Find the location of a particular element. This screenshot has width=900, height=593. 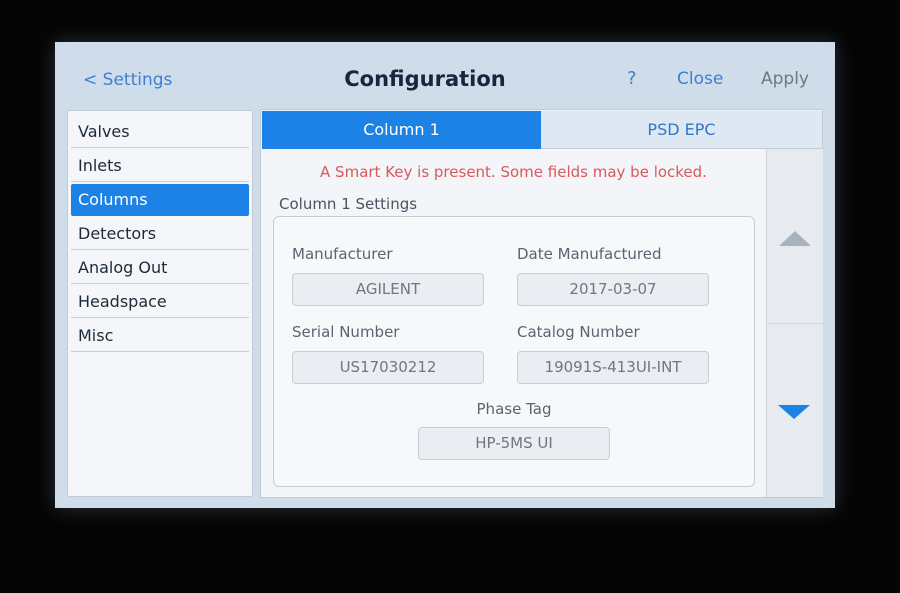

sidebar-item-headspace: Headspace is located at coordinates (160, 302).